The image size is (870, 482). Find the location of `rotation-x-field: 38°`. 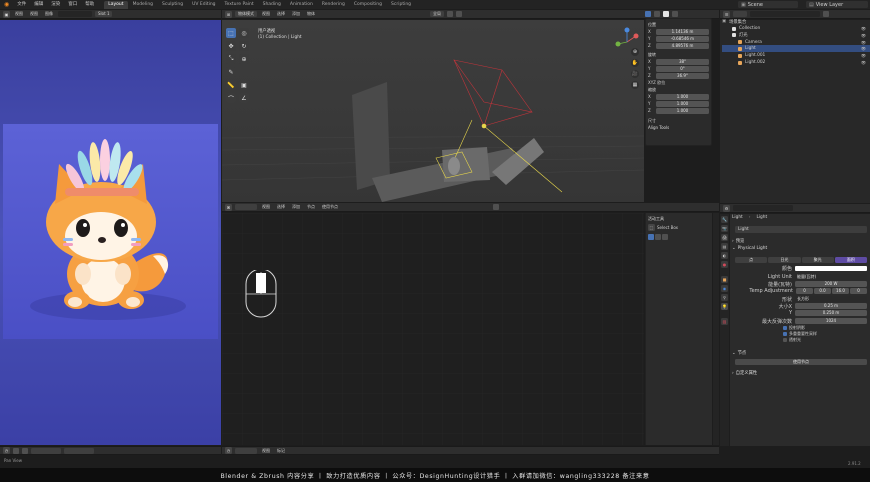

rotation-x-field: 38° is located at coordinates (682, 61).